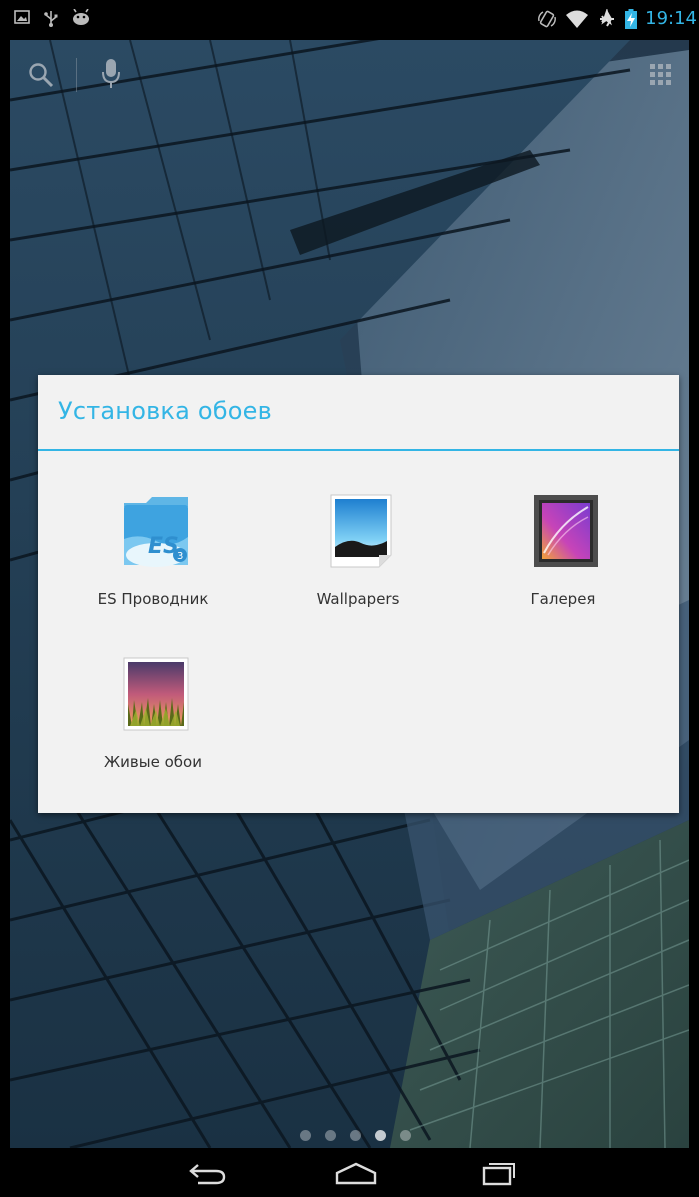 This screenshot has height=1197, width=699. Describe the element at coordinates (51, 19) in the screenshot. I see `usb-icon` at that location.